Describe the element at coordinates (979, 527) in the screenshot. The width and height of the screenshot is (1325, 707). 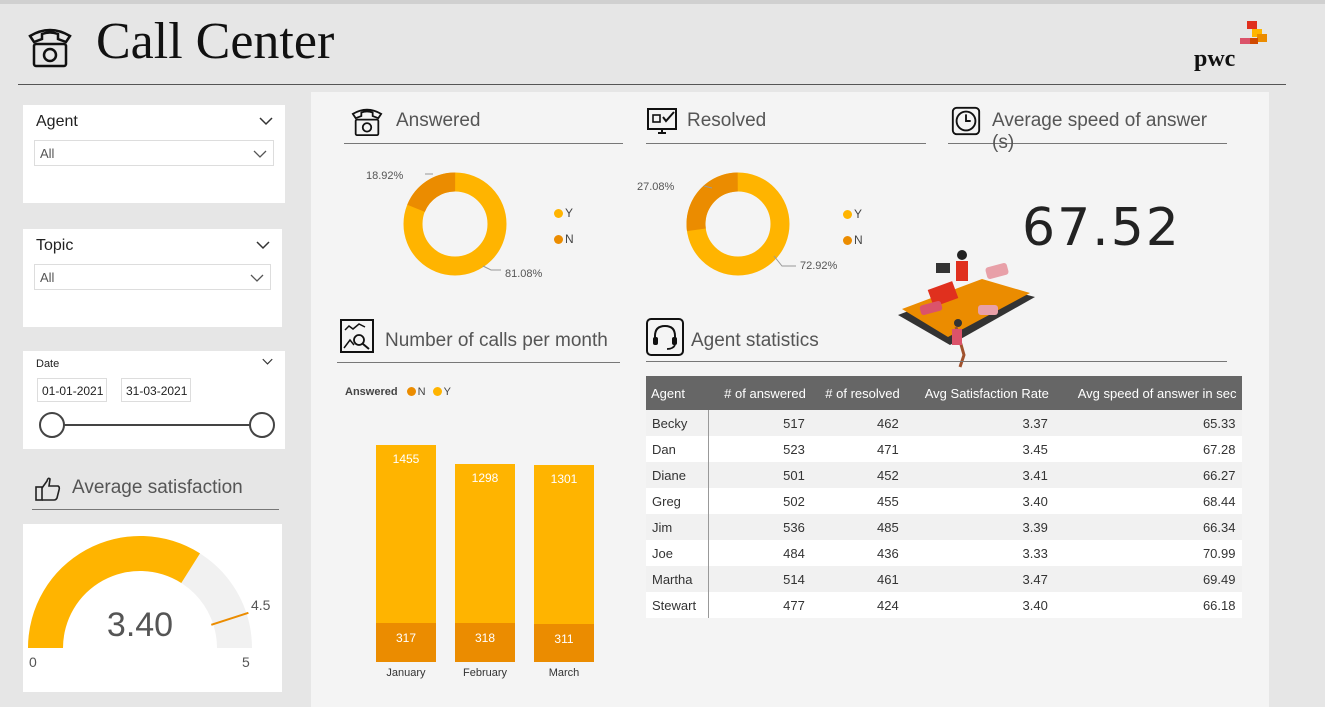
I see `table-cell: 3.39` at that location.